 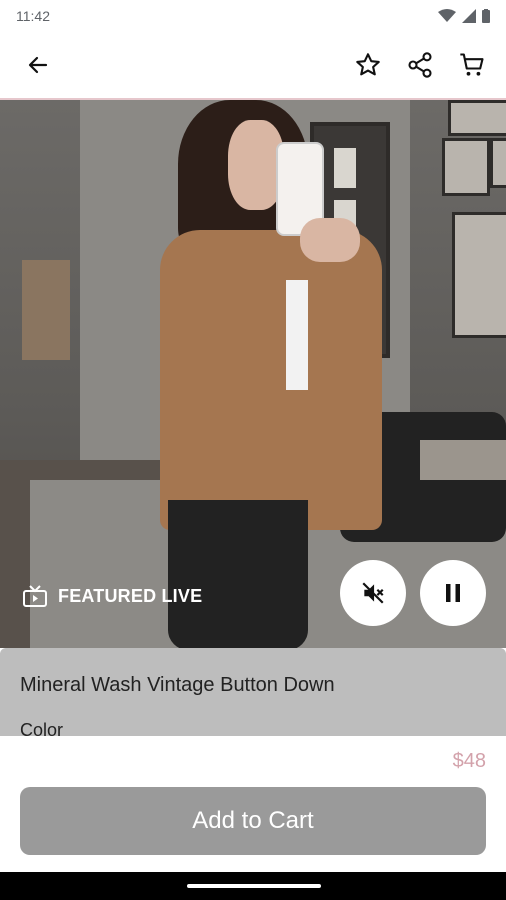 I want to click on product-sheet: Mineral Wash Vintage Button Down Color, so click(x=253, y=693).